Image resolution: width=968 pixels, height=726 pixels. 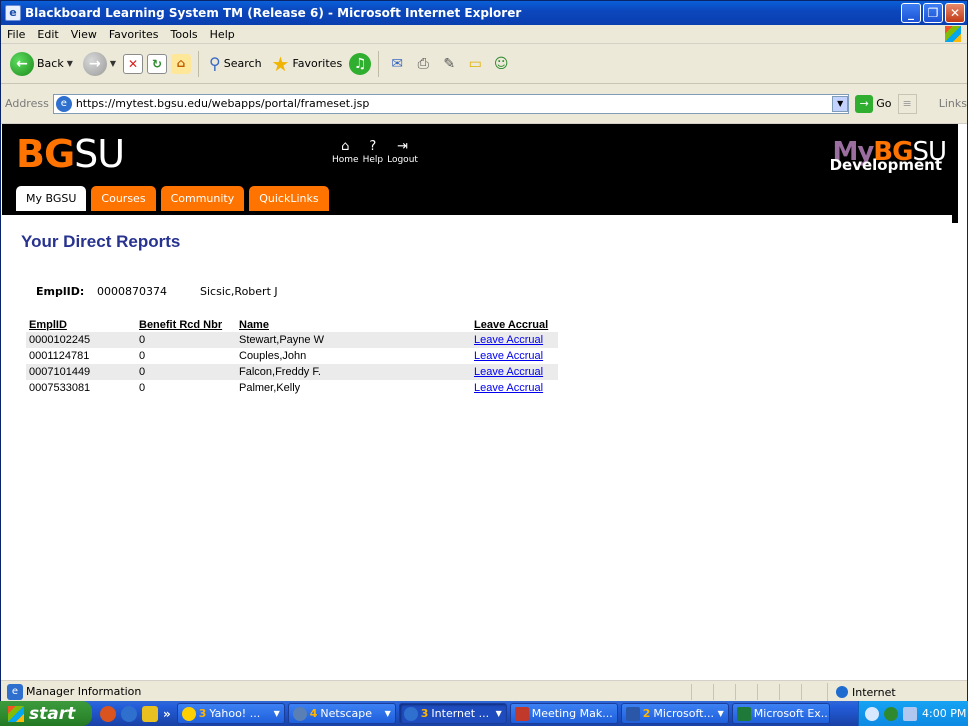 I want to click on media-icon: ♫, so click(x=360, y=63).